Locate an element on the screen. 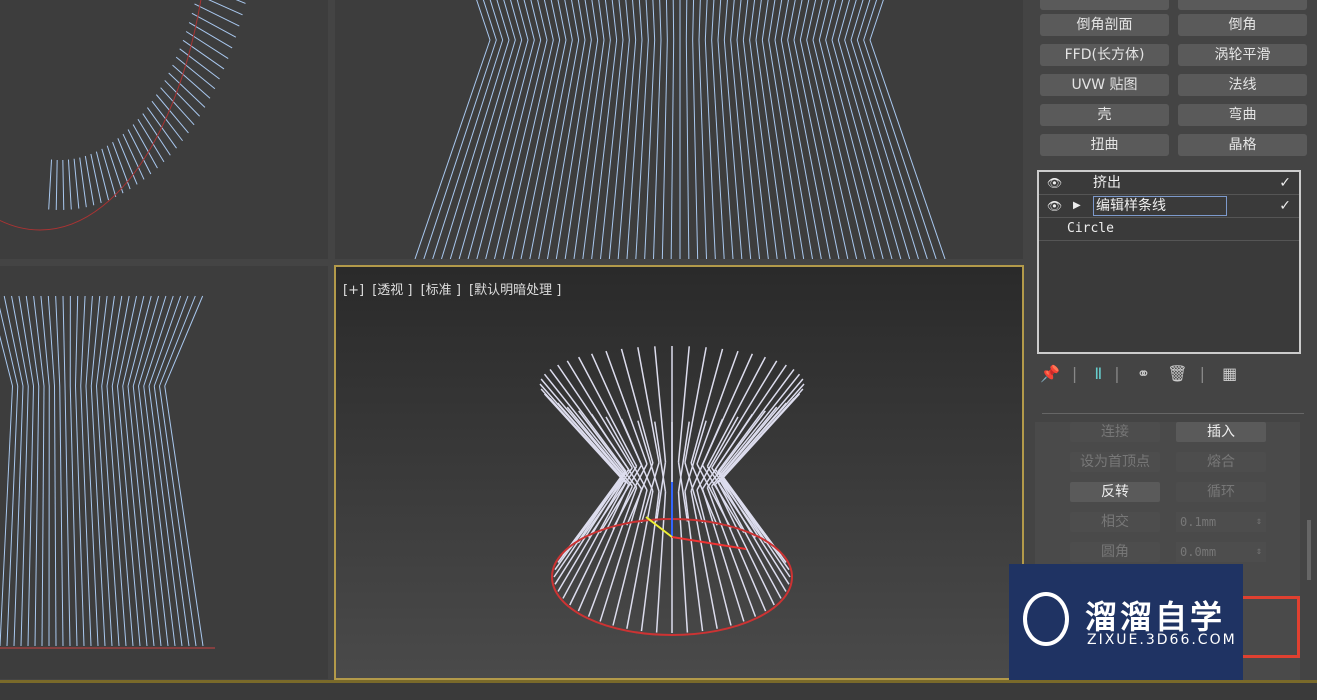  geometry-button: 反转 is located at coordinates (1115, 492).